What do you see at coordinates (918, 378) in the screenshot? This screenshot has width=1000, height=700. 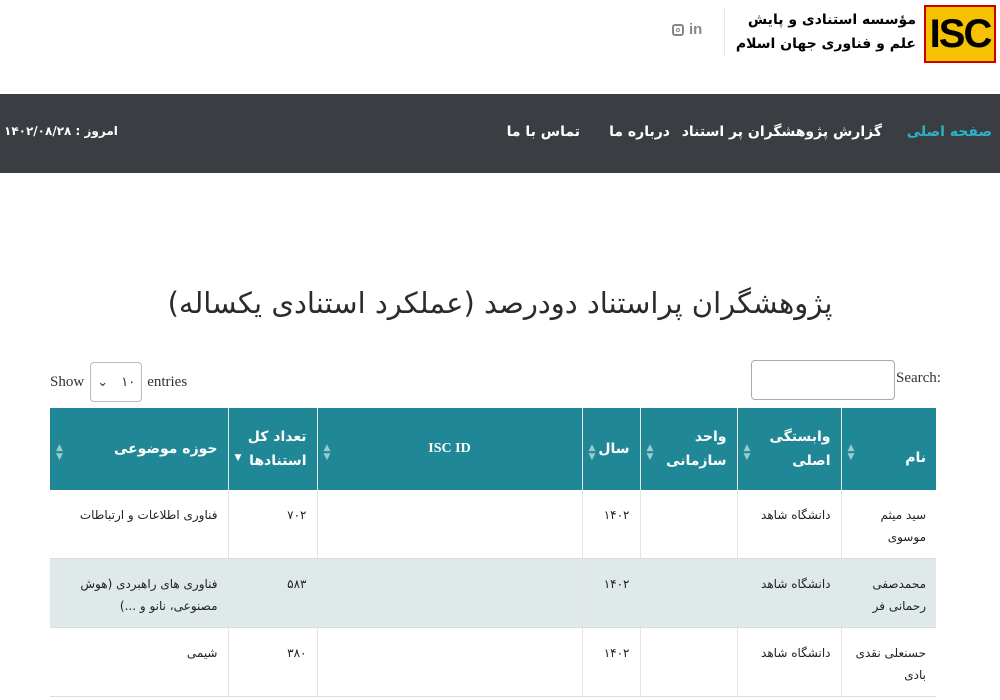 I see `search-label: Search:` at bounding box center [918, 378].